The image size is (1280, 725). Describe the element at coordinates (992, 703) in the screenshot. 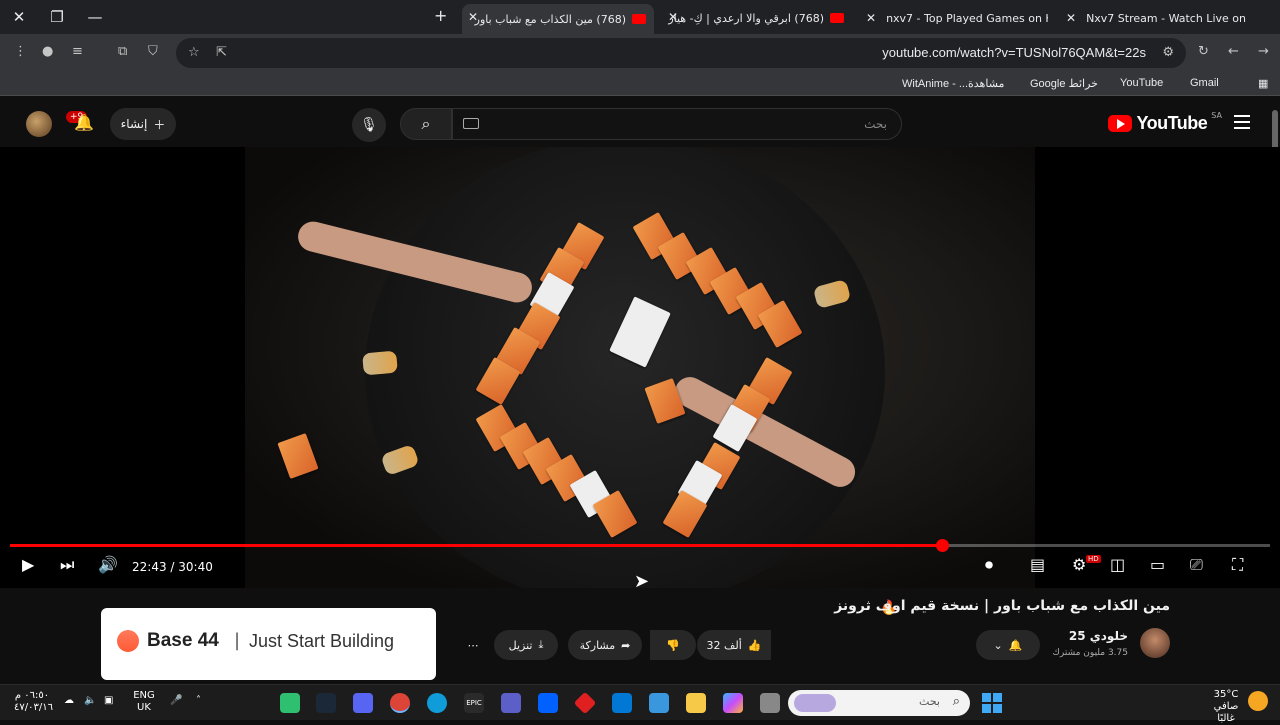

I see `windows-start-icon` at that location.